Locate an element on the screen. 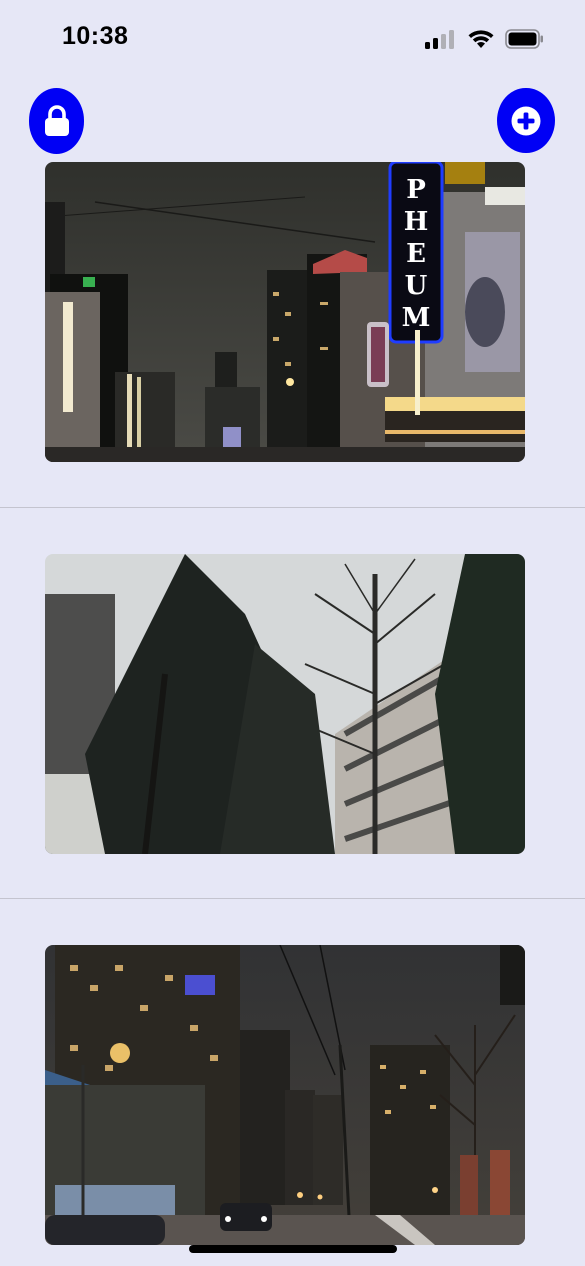  home-indicator is located at coordinates (293, 1249).